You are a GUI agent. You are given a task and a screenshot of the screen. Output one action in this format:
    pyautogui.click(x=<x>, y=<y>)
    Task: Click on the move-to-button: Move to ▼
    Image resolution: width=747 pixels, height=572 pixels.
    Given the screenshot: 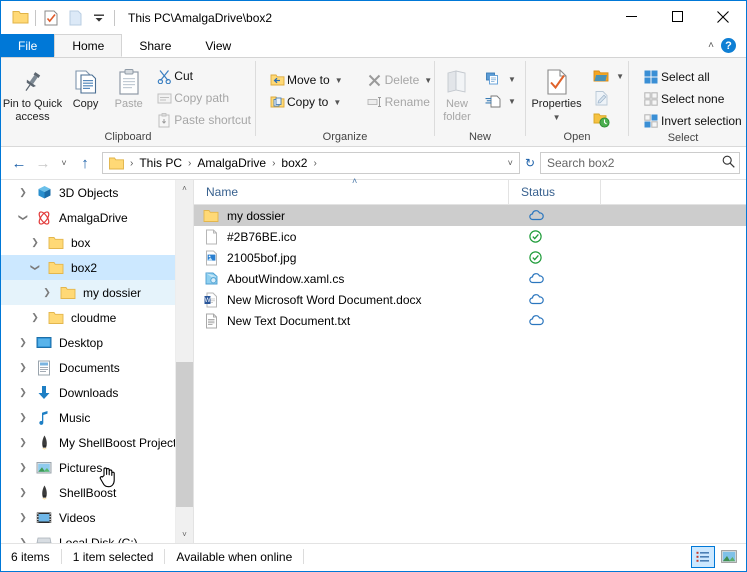 What is the action you would take?
    pyautogui.click(x=305, y=80)
    